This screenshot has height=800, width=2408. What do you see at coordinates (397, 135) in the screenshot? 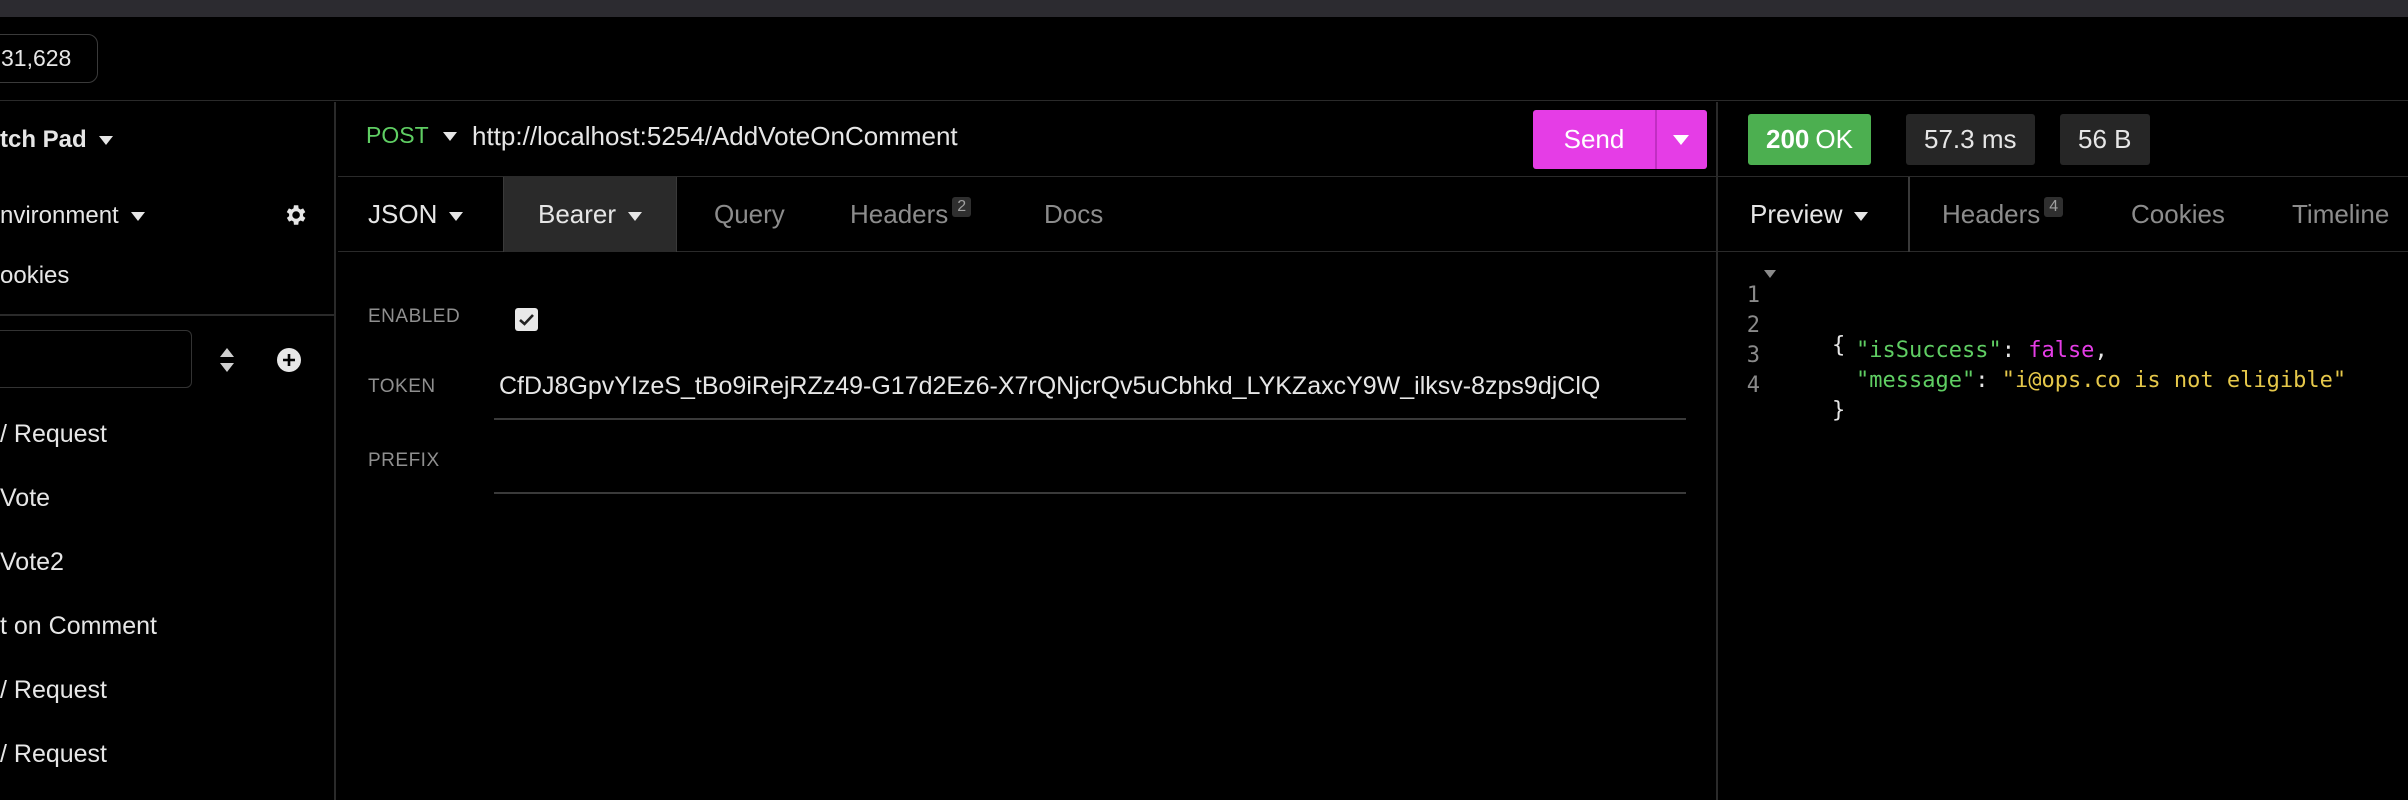
I see `method-label: POST` at bounding box center [397, 135].